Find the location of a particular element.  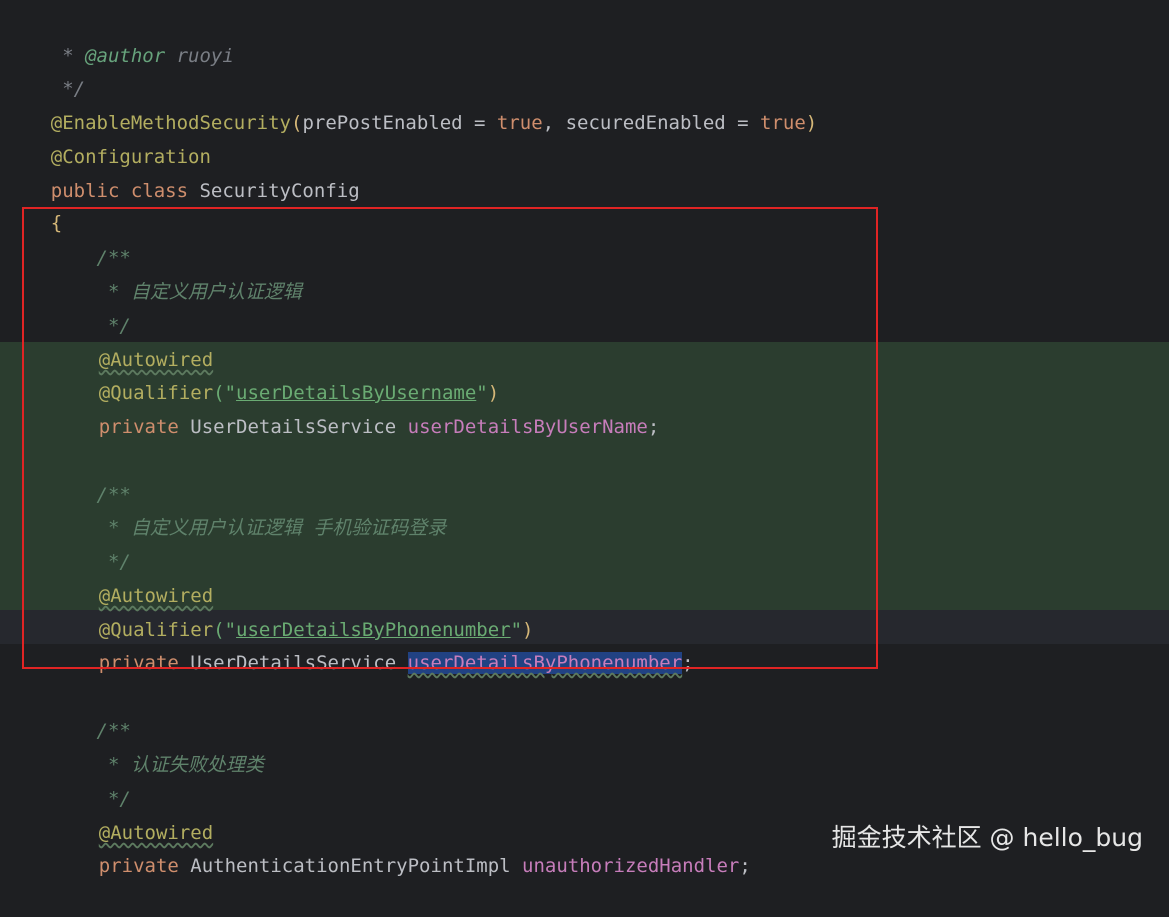

code-line-autowired-3: @Autowired is located at coordinates (133, 813).